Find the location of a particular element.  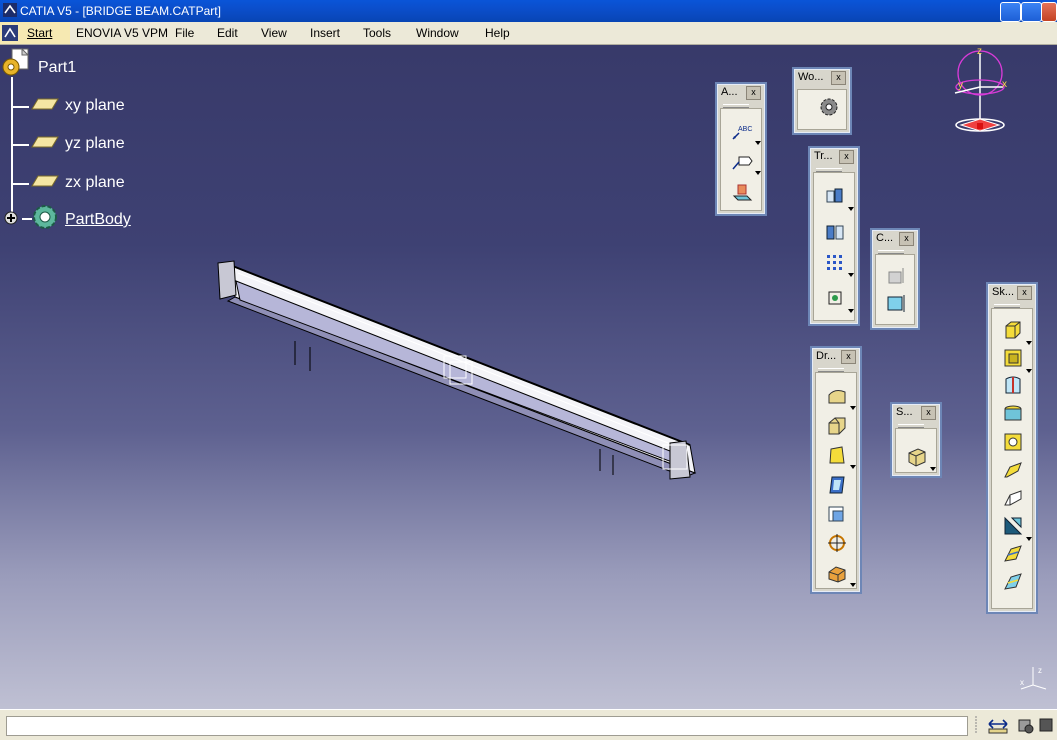

cache-icon is located at coordinates (1026, 725).